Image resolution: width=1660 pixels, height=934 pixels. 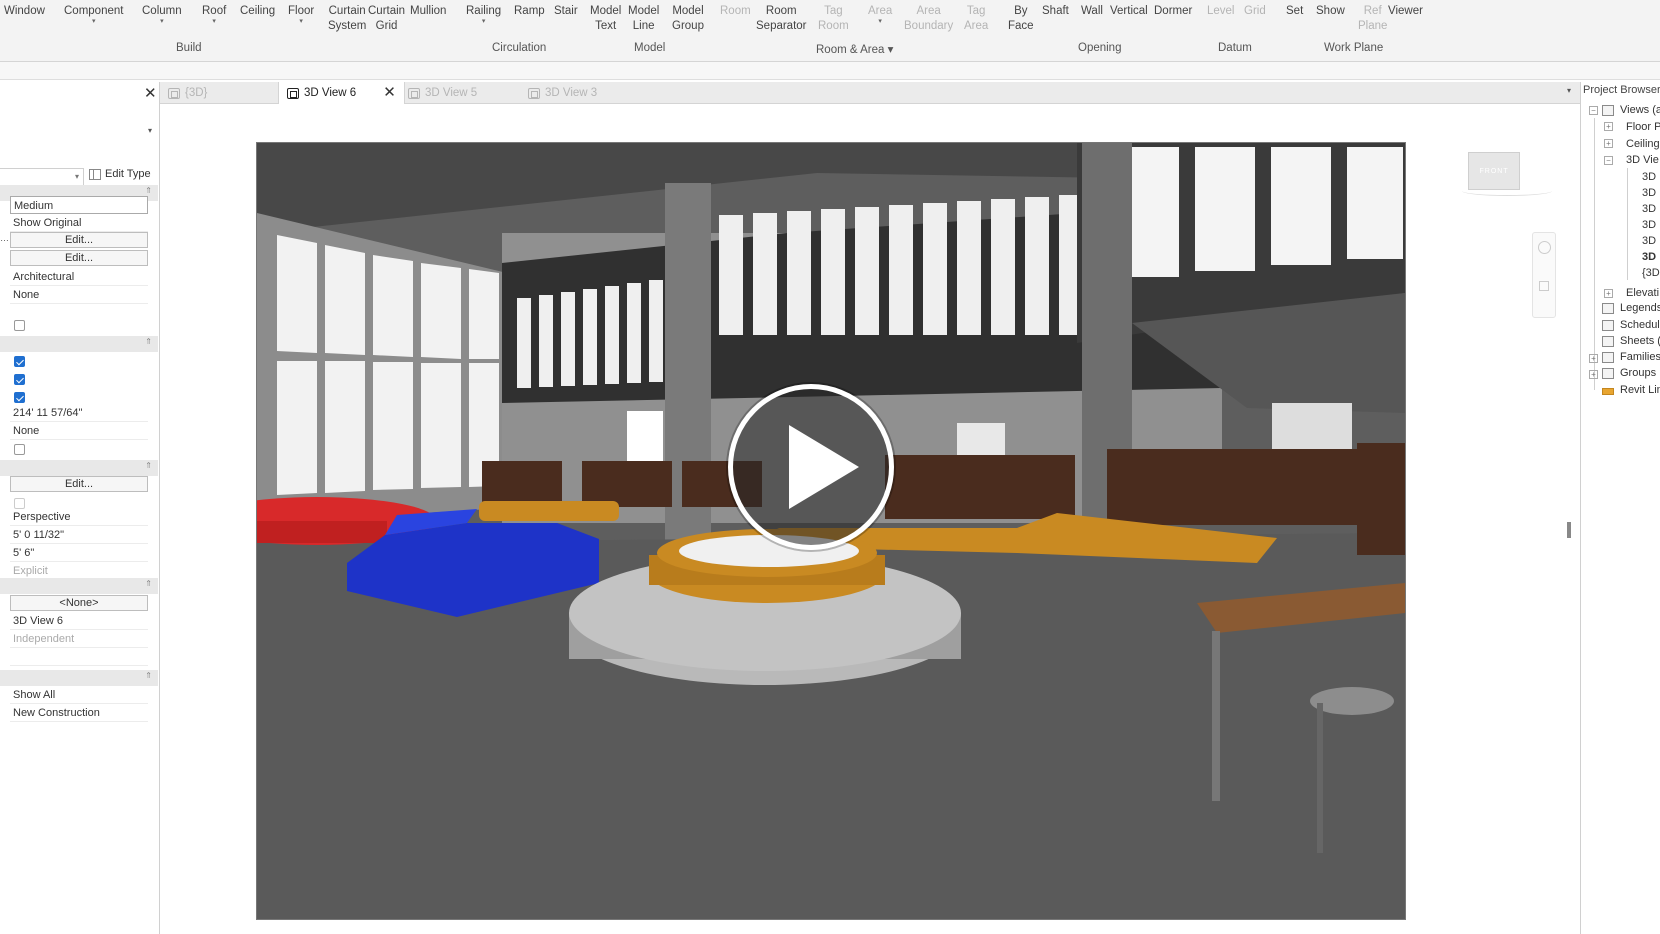 I want to click on tree-floor-plans: Floor P, so click(x=1643, y=127).